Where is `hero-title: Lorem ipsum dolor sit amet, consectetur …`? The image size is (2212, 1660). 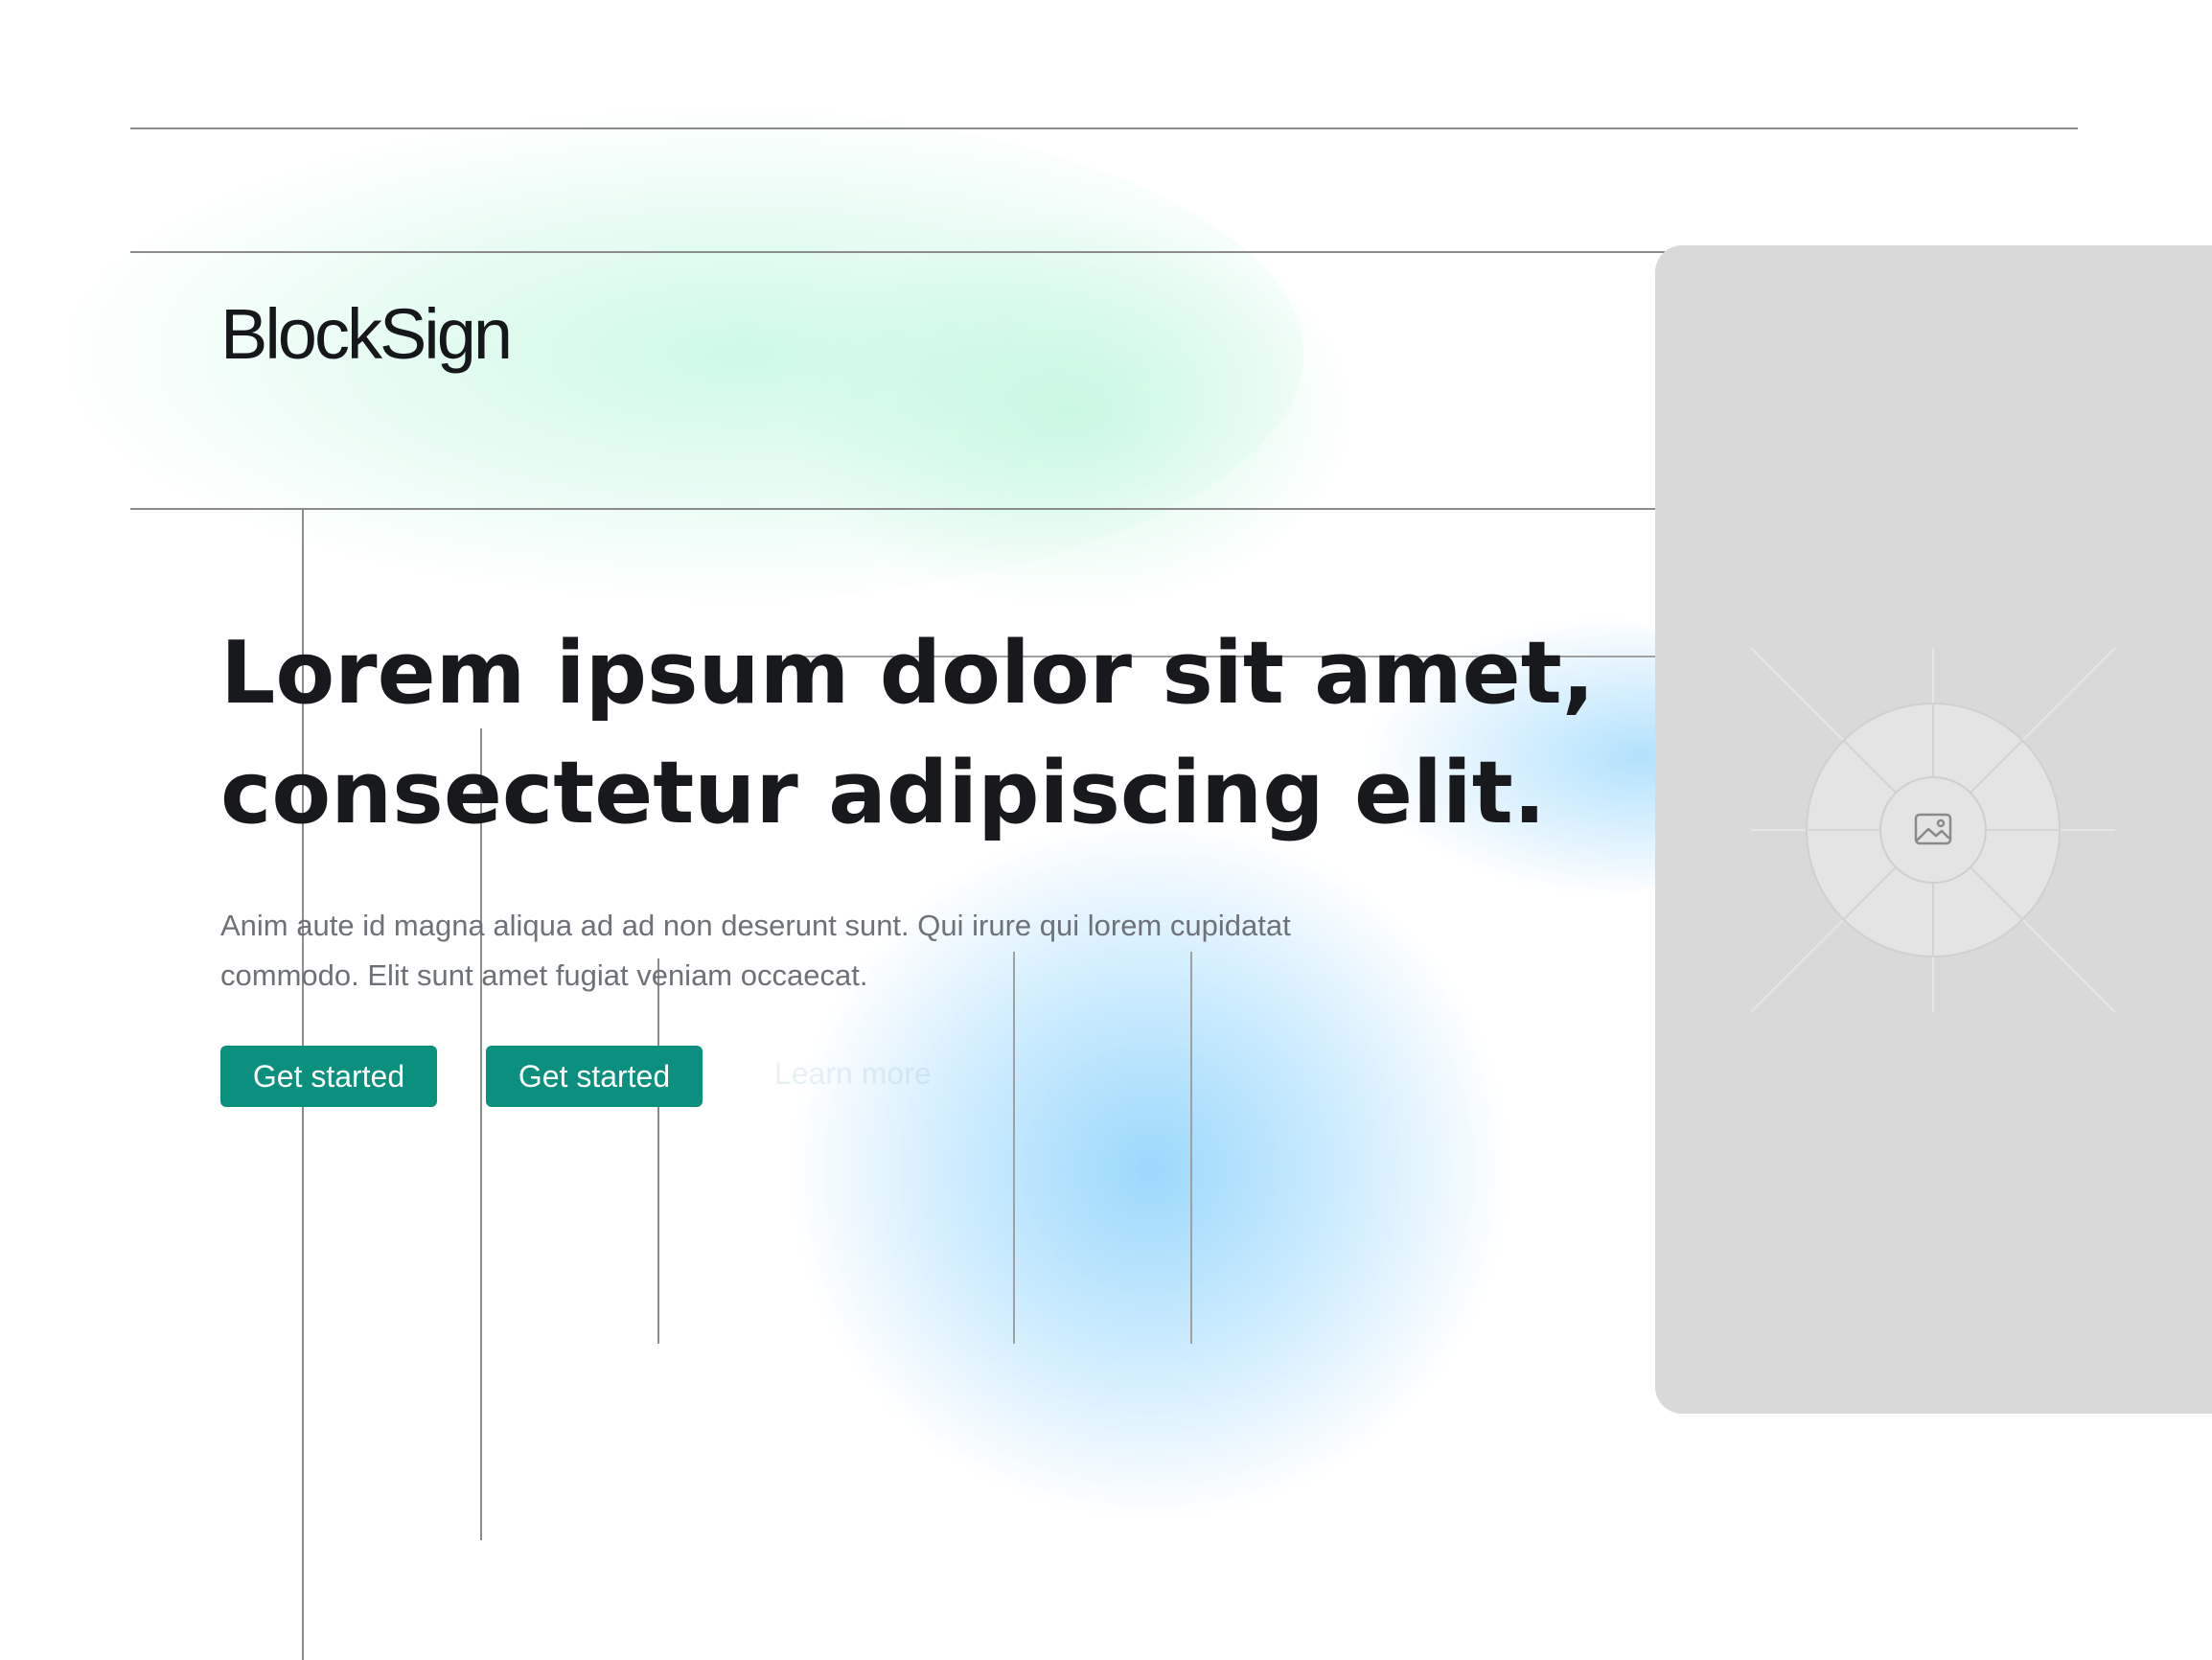
hero-title: Lorem ipsum dolor sit amet, consectetur … is located at coordinates (915, 733).